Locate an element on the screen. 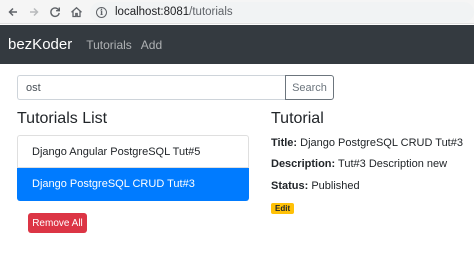 The height and width of the screenshot is (257, 474). browser-toolbar: i localhost:8081/tutorials is located at coordinates (237, 12).